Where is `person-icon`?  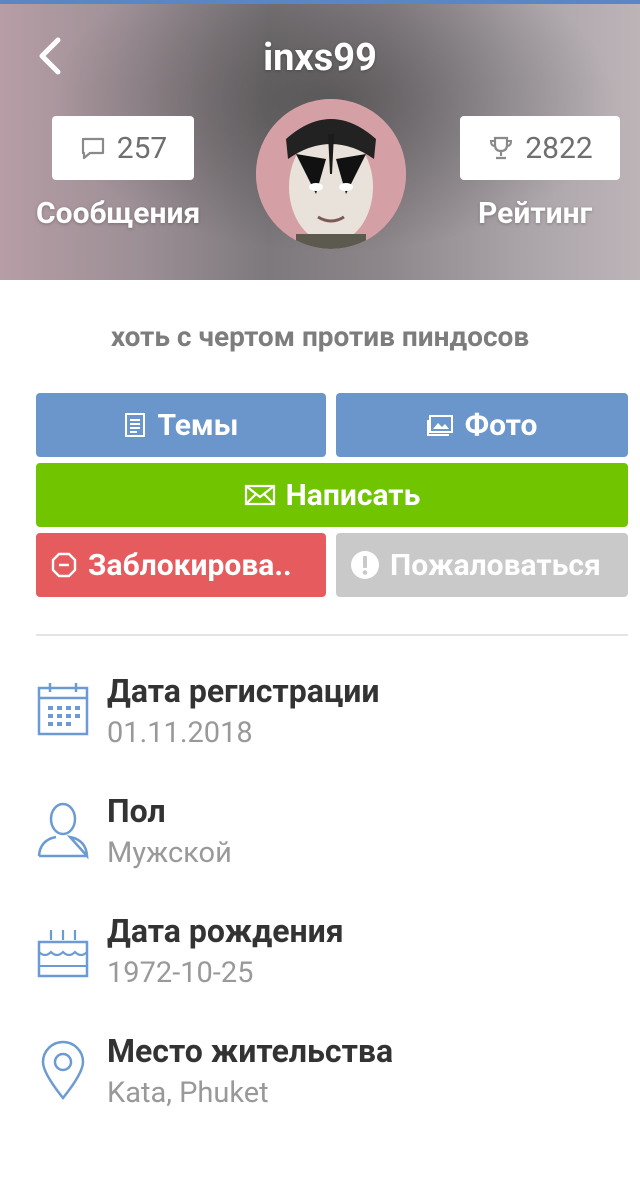 person-icon is located at coordinates (63, 831).